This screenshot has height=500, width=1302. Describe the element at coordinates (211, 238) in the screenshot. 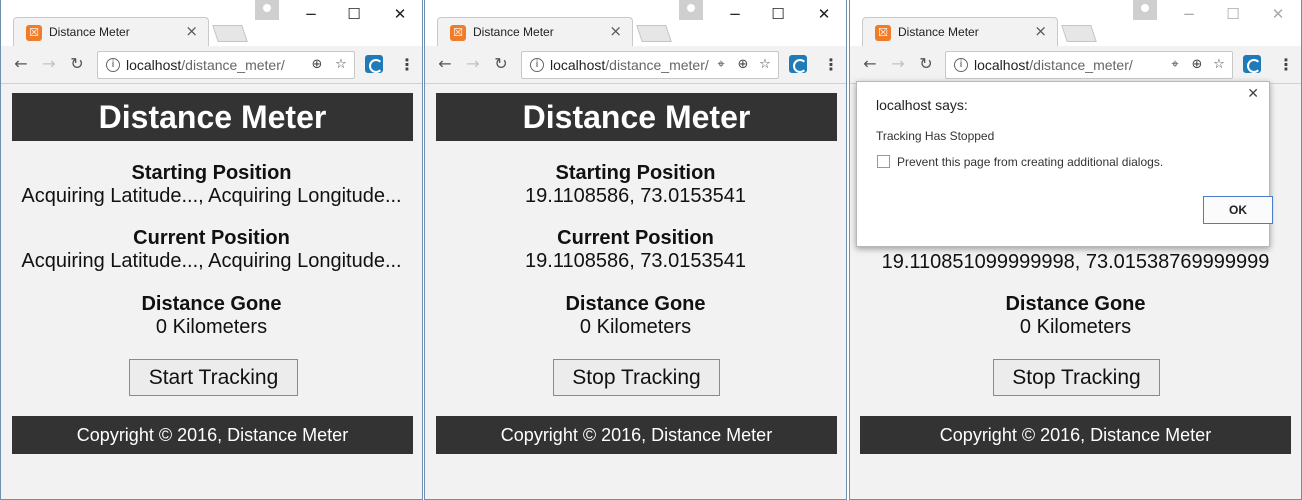

I see `current-position-label: Current Position` at that location.